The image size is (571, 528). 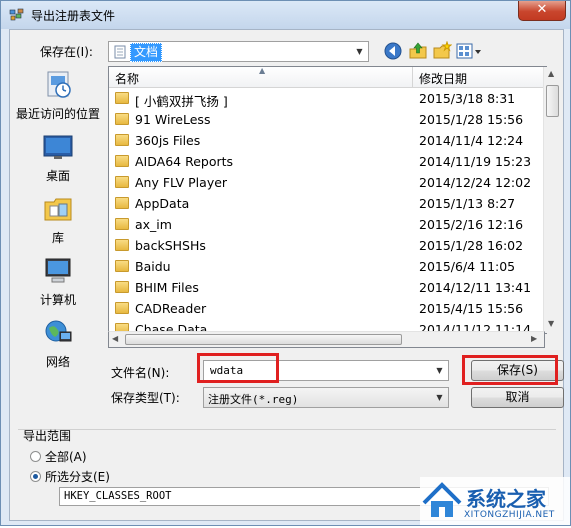 What do you see at coordinates (534, 338) in the screenshot?
I see `scroll-right-icon: ▶` at bounding box center [534, 338].